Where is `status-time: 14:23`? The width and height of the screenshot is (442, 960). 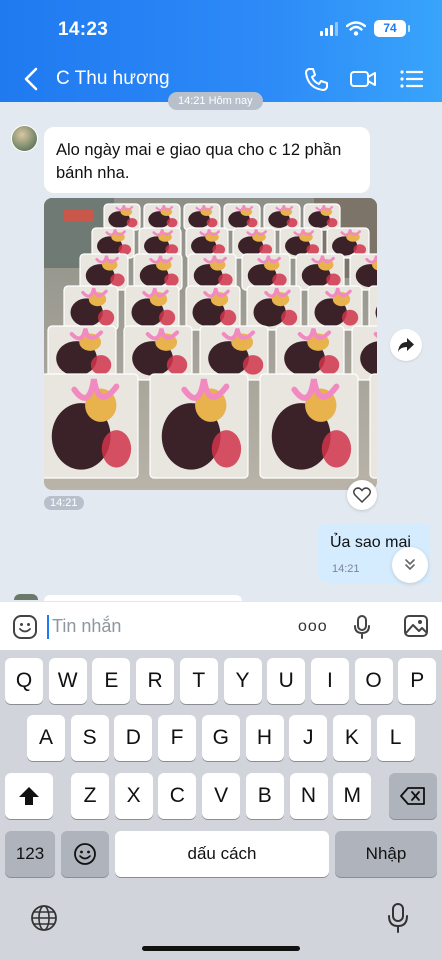
status-time: 14:23 is located at coordinates (83, 29).